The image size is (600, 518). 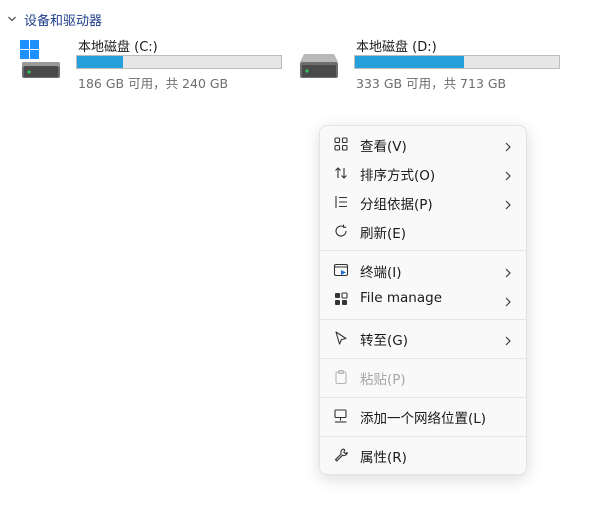 What do you see at coordinates (341, 202) in the screenshot?
I see `list-group-icon` at bounding box center [341, 202].